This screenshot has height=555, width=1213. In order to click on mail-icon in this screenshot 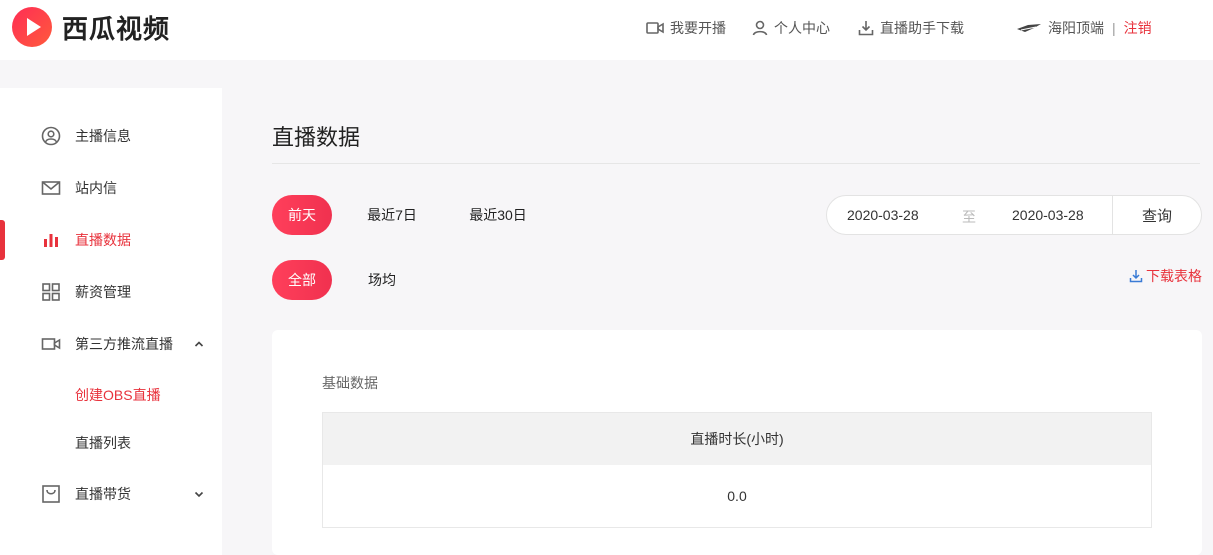, I will do `click(51, 188)`.